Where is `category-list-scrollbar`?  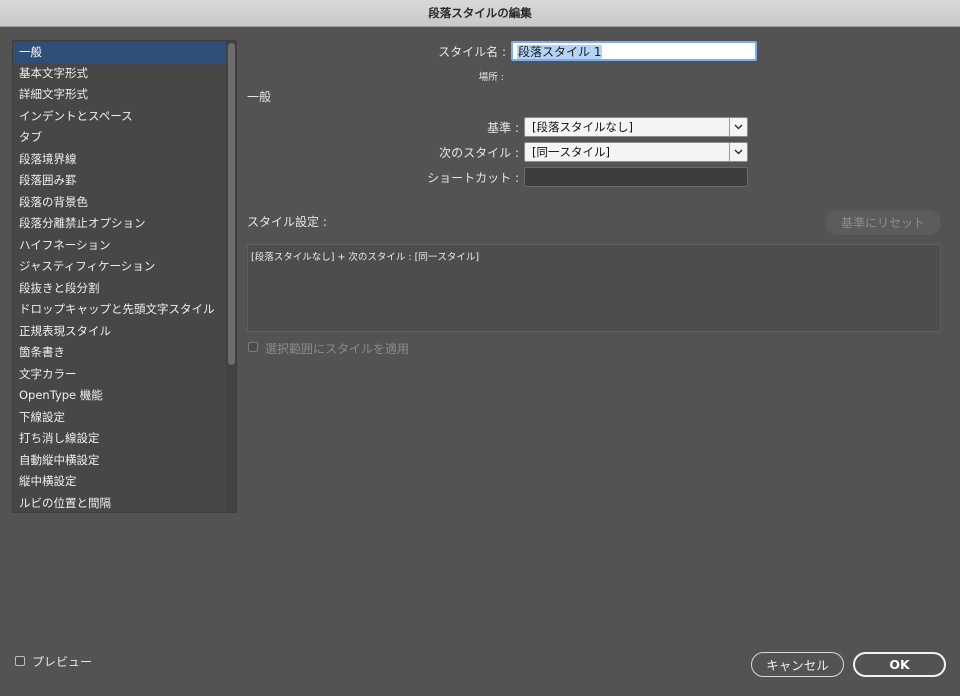 category-list-scrollbar is located at coordinates (231, 276).